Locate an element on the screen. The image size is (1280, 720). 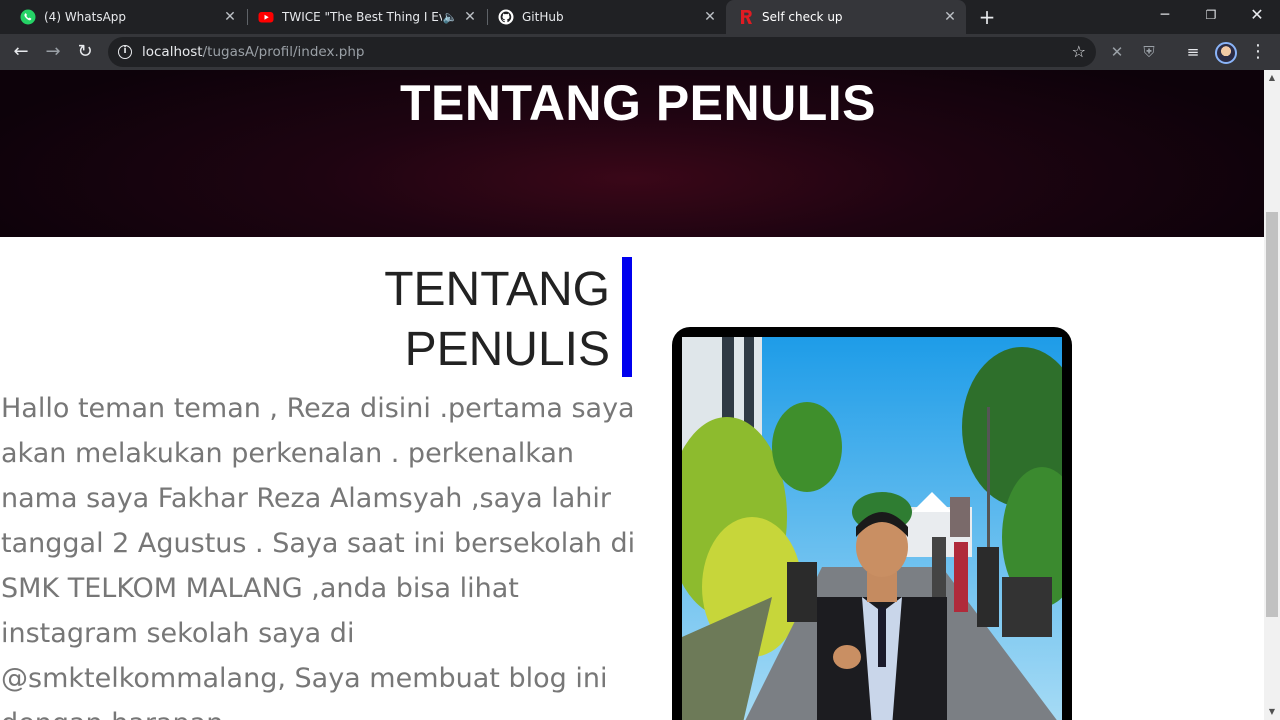
forward-icon: → is located at coordinates (53, 52).